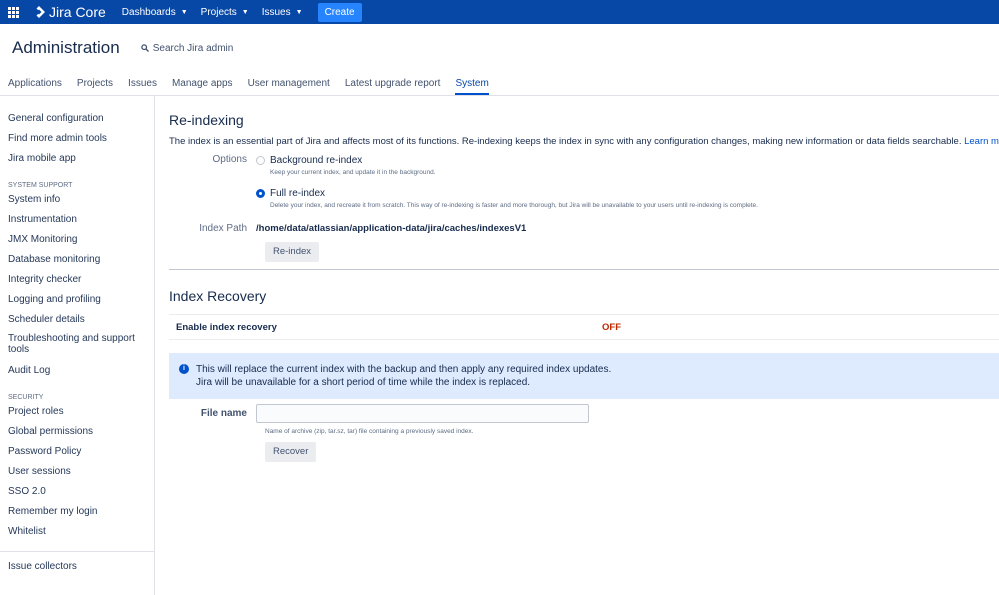 The image size is (999, 595). Describe the element at coordinates (291, 452) in the screenshot. I see `recover-button: Recover` at that location.